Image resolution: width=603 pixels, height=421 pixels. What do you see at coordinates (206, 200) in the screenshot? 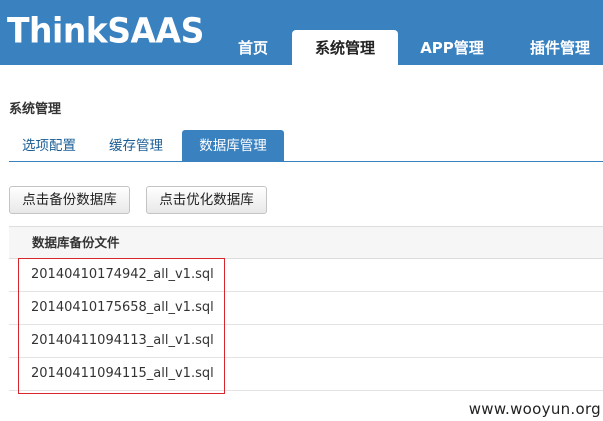
I see `optimize-database-button: 点击优化数据库` at bounding box center [206, 200].